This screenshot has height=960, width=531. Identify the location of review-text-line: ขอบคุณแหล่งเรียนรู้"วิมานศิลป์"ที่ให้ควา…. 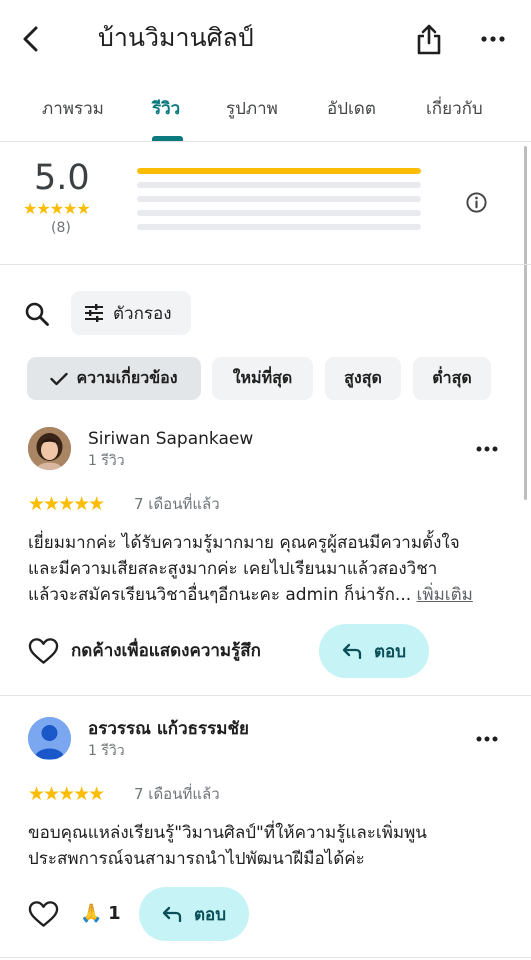
(227, 833).